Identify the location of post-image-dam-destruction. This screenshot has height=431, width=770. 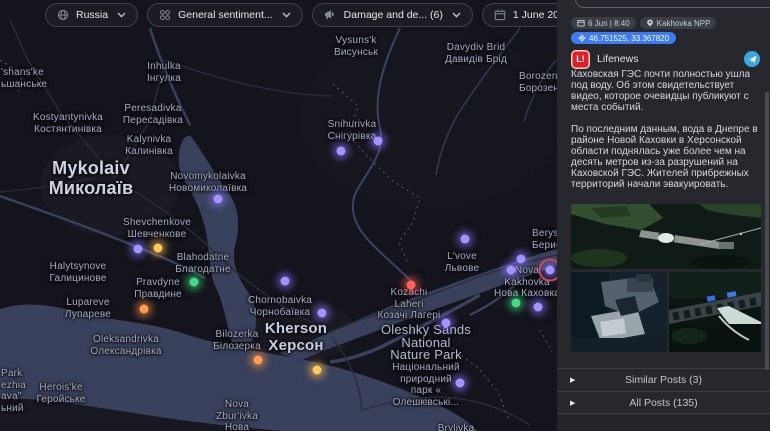
(619, 312).